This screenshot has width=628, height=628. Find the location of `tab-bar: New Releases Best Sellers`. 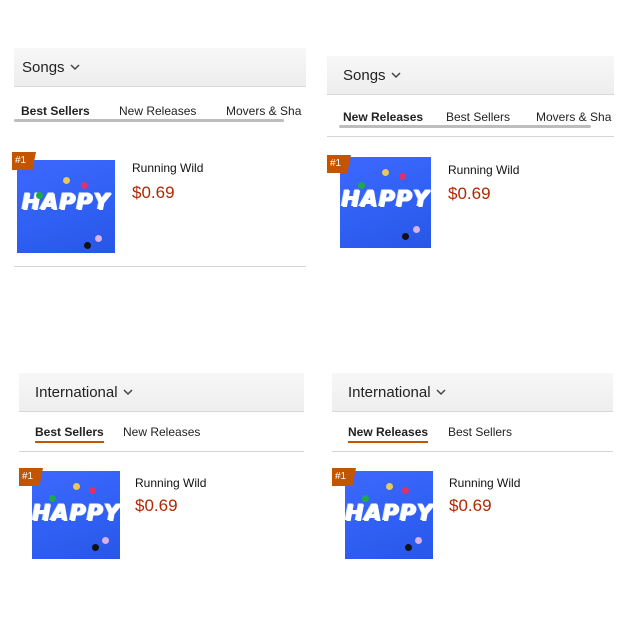

tab-bar: New Releases Best Sellers is located at coordinates (472, 438).